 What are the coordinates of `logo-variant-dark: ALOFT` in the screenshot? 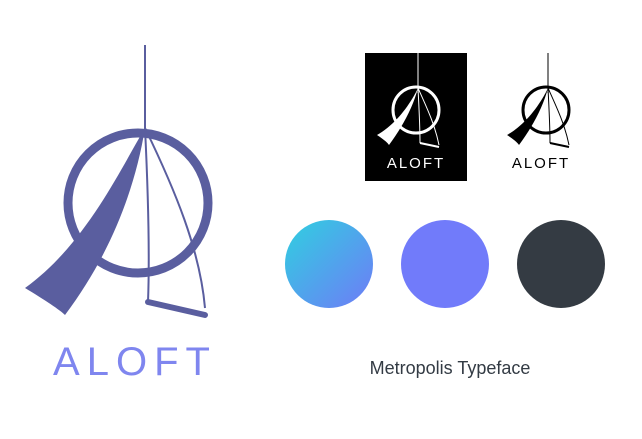 It's located at (416, 117).